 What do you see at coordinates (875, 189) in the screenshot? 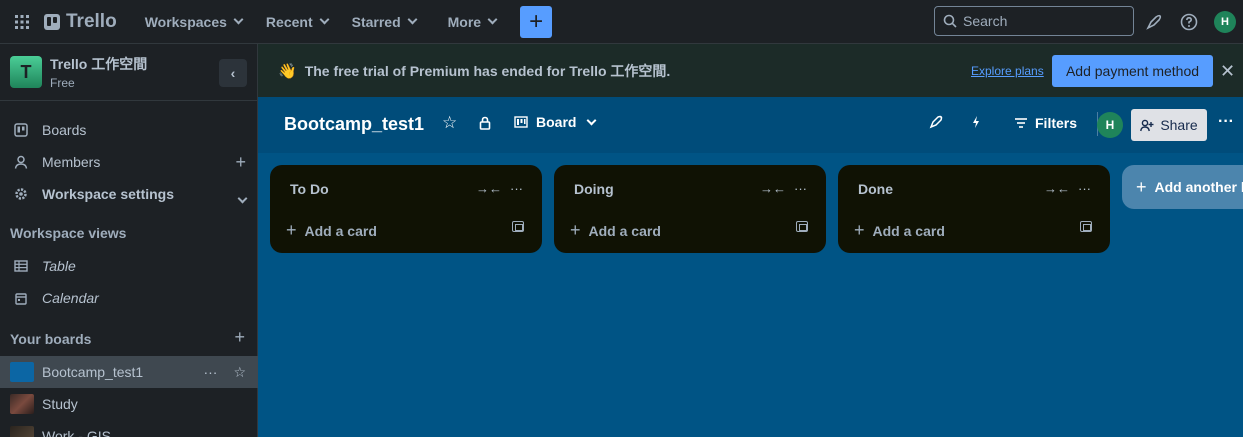
I see `list-title: Done` at bounding box center [875, 189].